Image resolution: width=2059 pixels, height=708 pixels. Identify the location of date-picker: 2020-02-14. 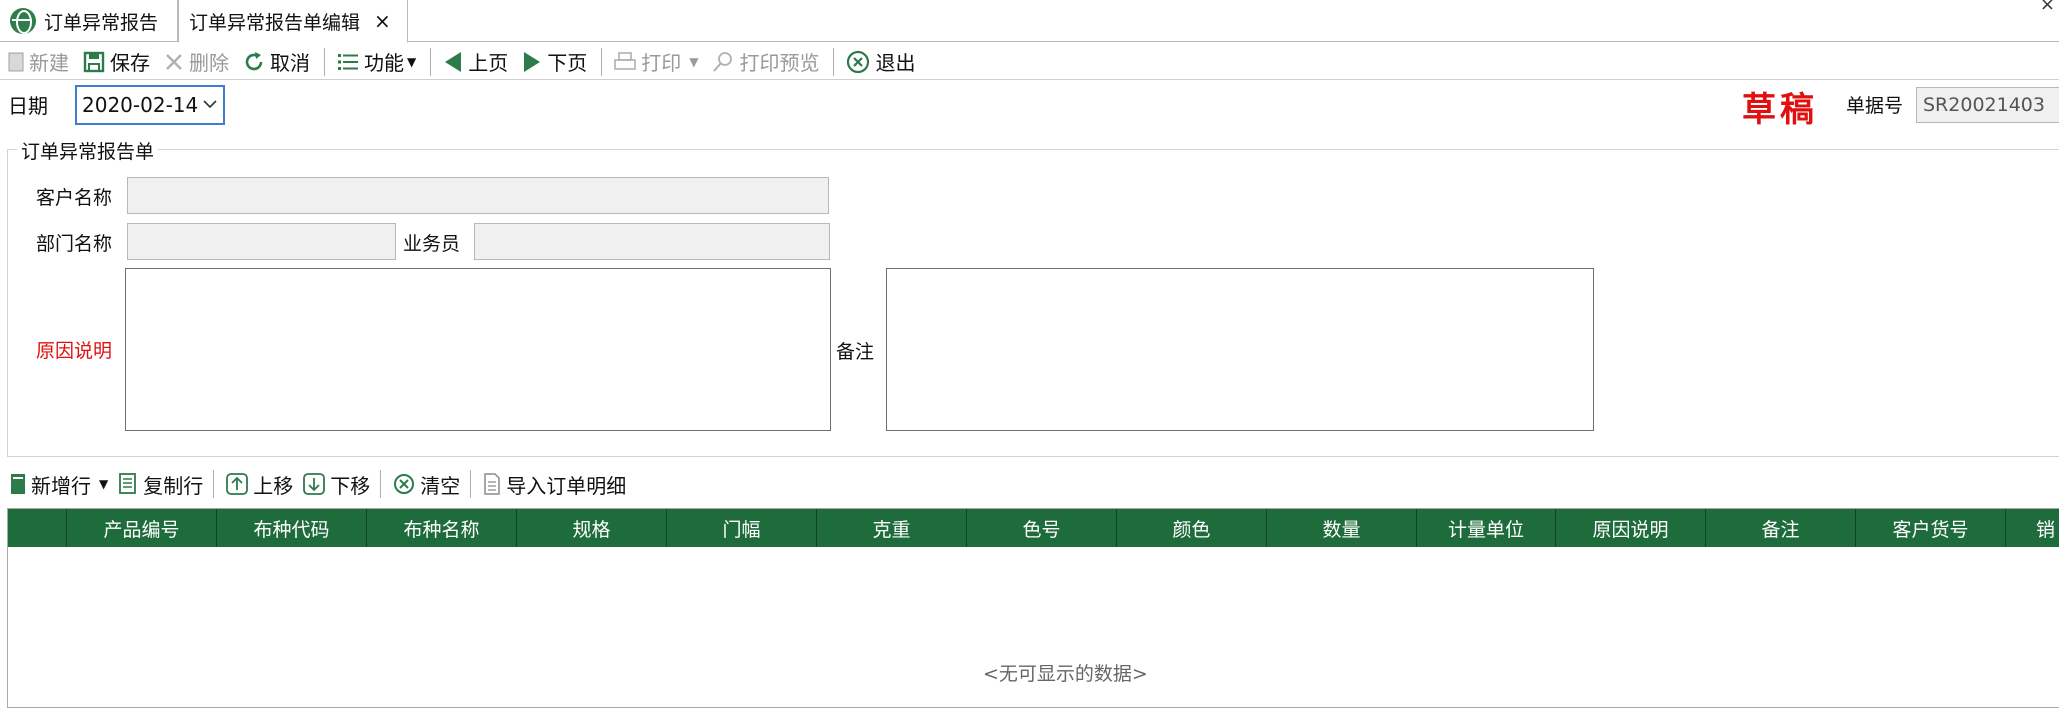
(150, 105).